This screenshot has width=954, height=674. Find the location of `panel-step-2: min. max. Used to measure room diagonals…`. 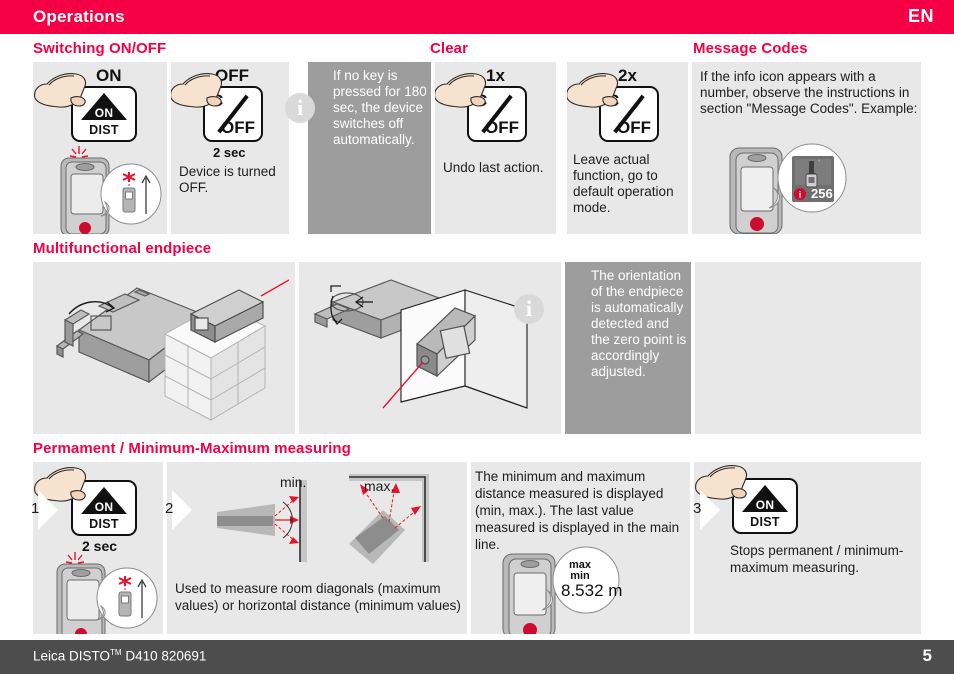

panel-step-2: min. max. Used to measure room diagonals… is located at coordinates (317, 548).